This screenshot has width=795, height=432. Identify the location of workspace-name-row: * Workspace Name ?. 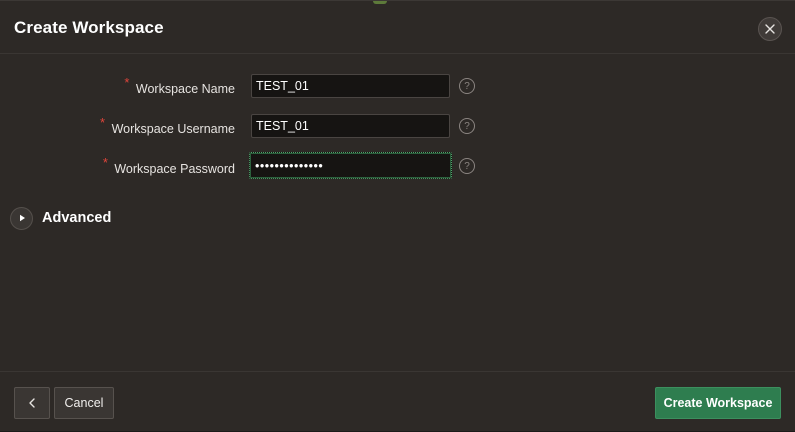
(397, 87).